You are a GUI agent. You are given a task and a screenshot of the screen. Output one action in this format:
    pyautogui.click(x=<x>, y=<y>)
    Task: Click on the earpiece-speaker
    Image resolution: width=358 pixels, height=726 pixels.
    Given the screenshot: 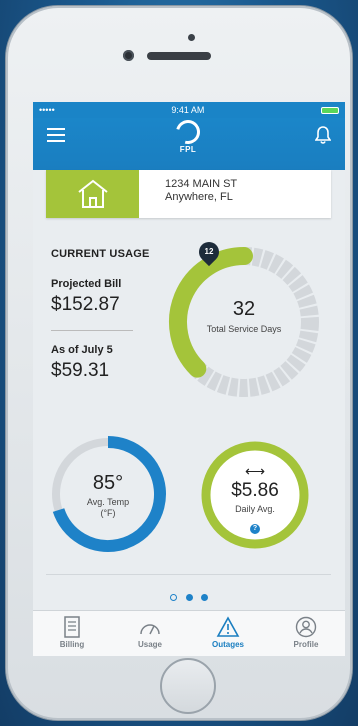 What is the action you would take?
    pyautogui.click(x=179, y=56)
    